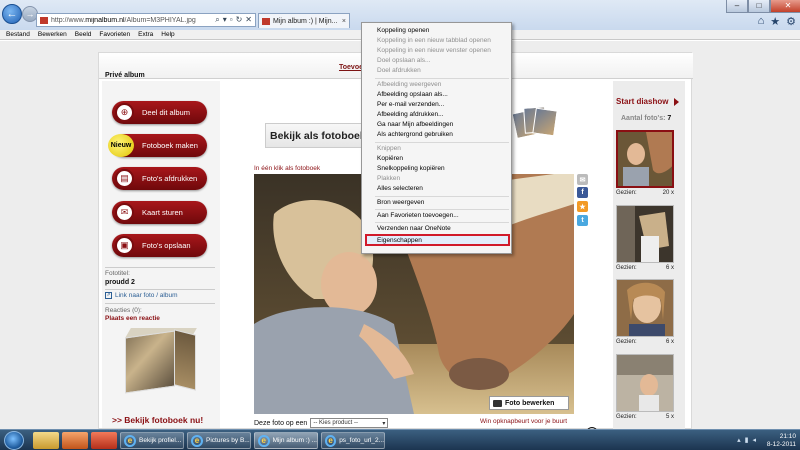  What do you see at coordinates (170, 178) in the screenshot?
I see `fotos-afdrukken-label: Foto's afdrukken` at bounding box center [170, 178].